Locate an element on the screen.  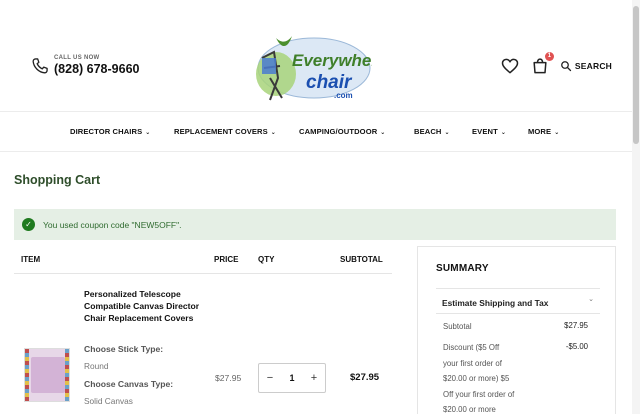
option-value-canvas-type: Solid Canvas is located at coordinates (108, 401).